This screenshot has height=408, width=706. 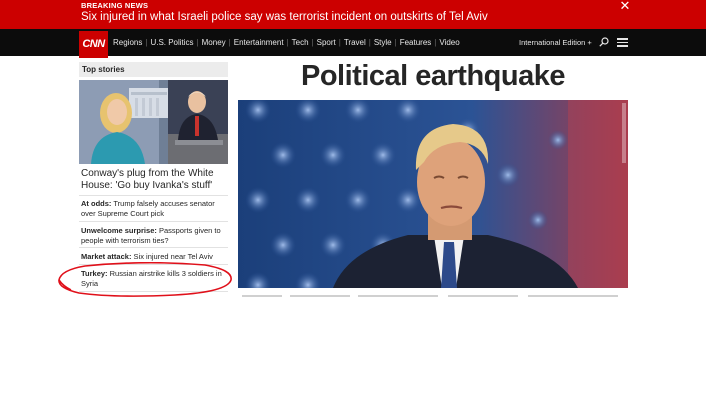 I want to click on story-text: Six injured near Tel Aviv, so click(x=173, y=256).